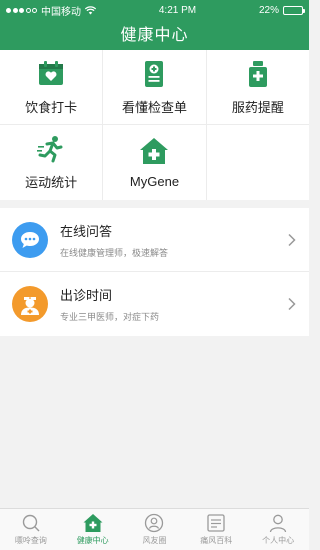 This screenshot has width=320, height=550. I want to click on exercise-stats-button: 运动统计, so click(52, 162).